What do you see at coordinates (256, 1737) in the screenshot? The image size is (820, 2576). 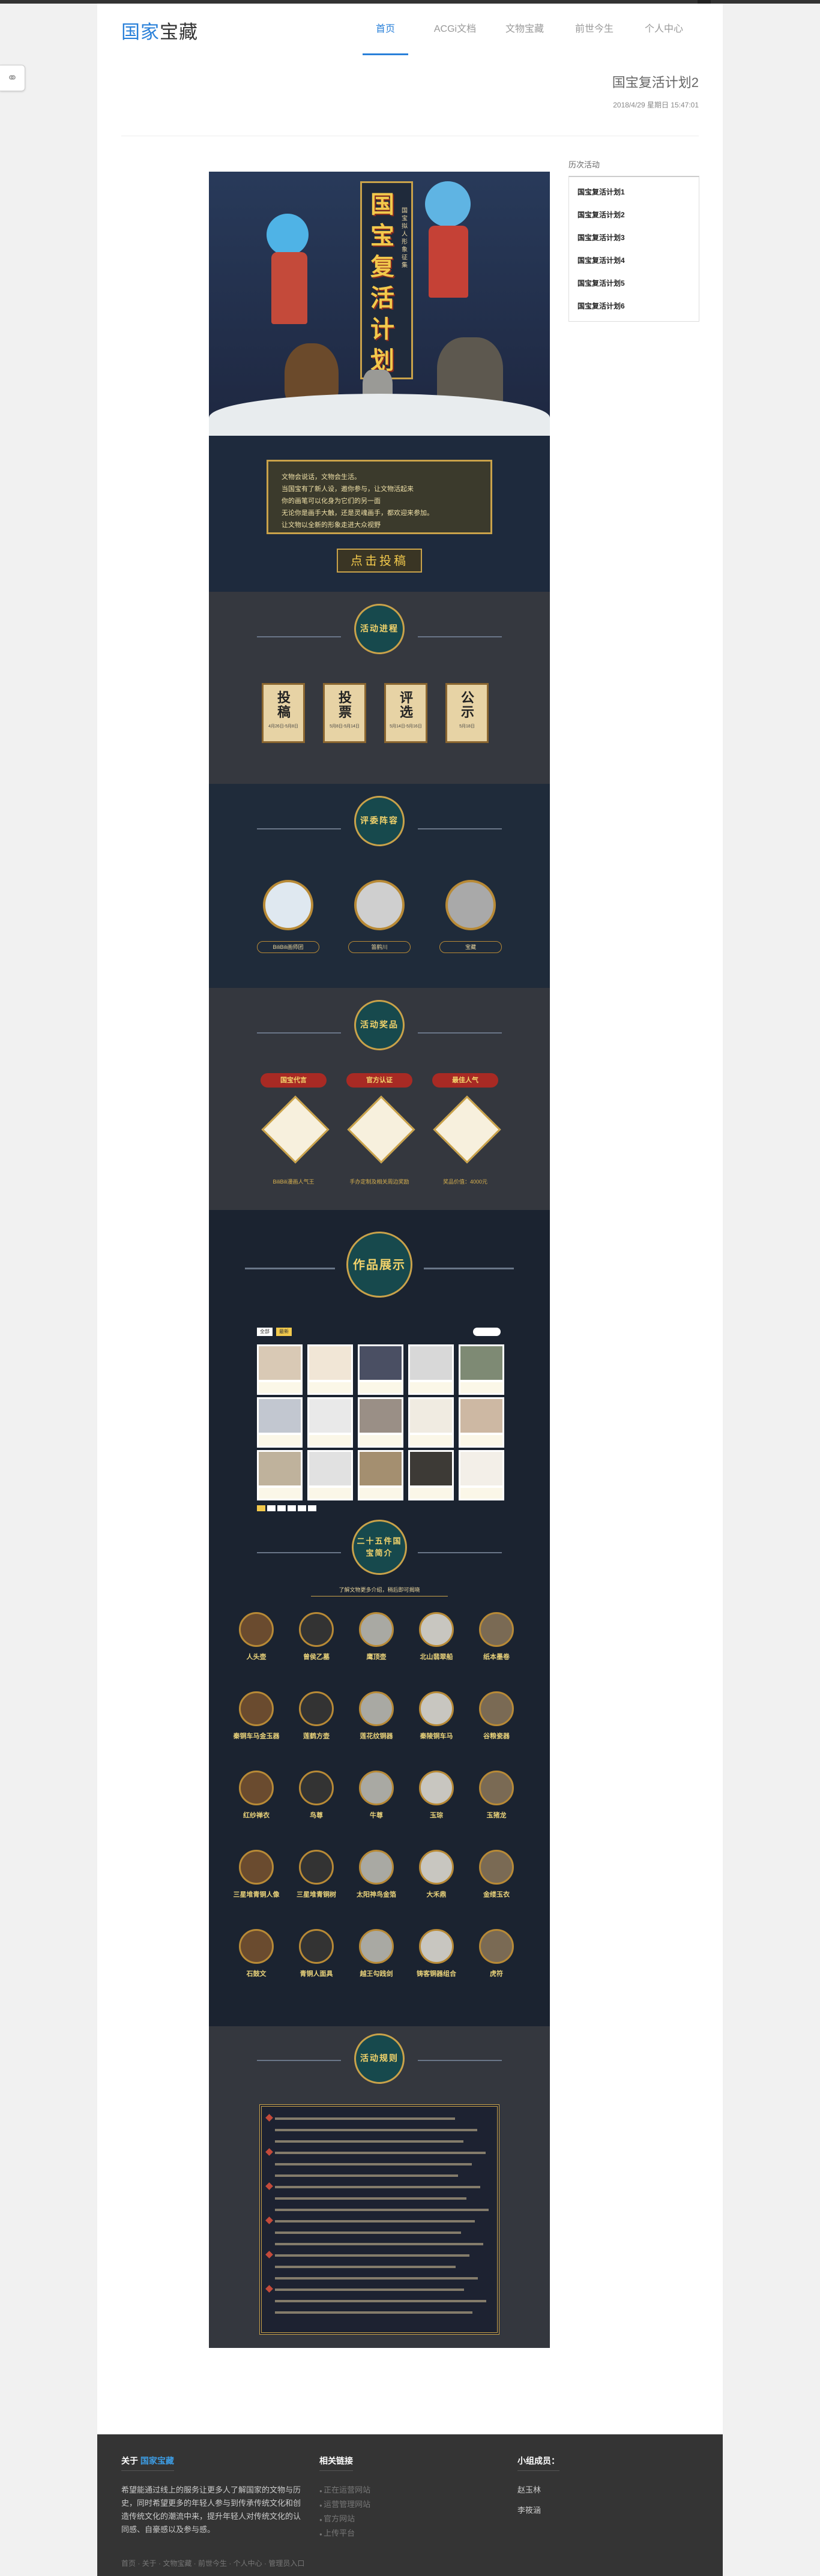 I see `relic-name: 秦铜车马金玉器` at bounding box center [256, 1737].